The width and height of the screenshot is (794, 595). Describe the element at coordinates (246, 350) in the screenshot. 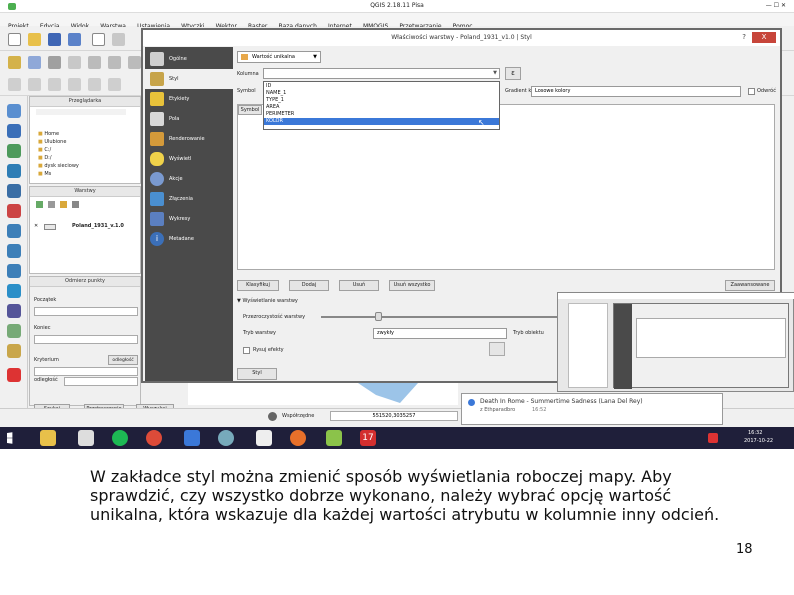

I see `draw-effects-checkbox` at that location.